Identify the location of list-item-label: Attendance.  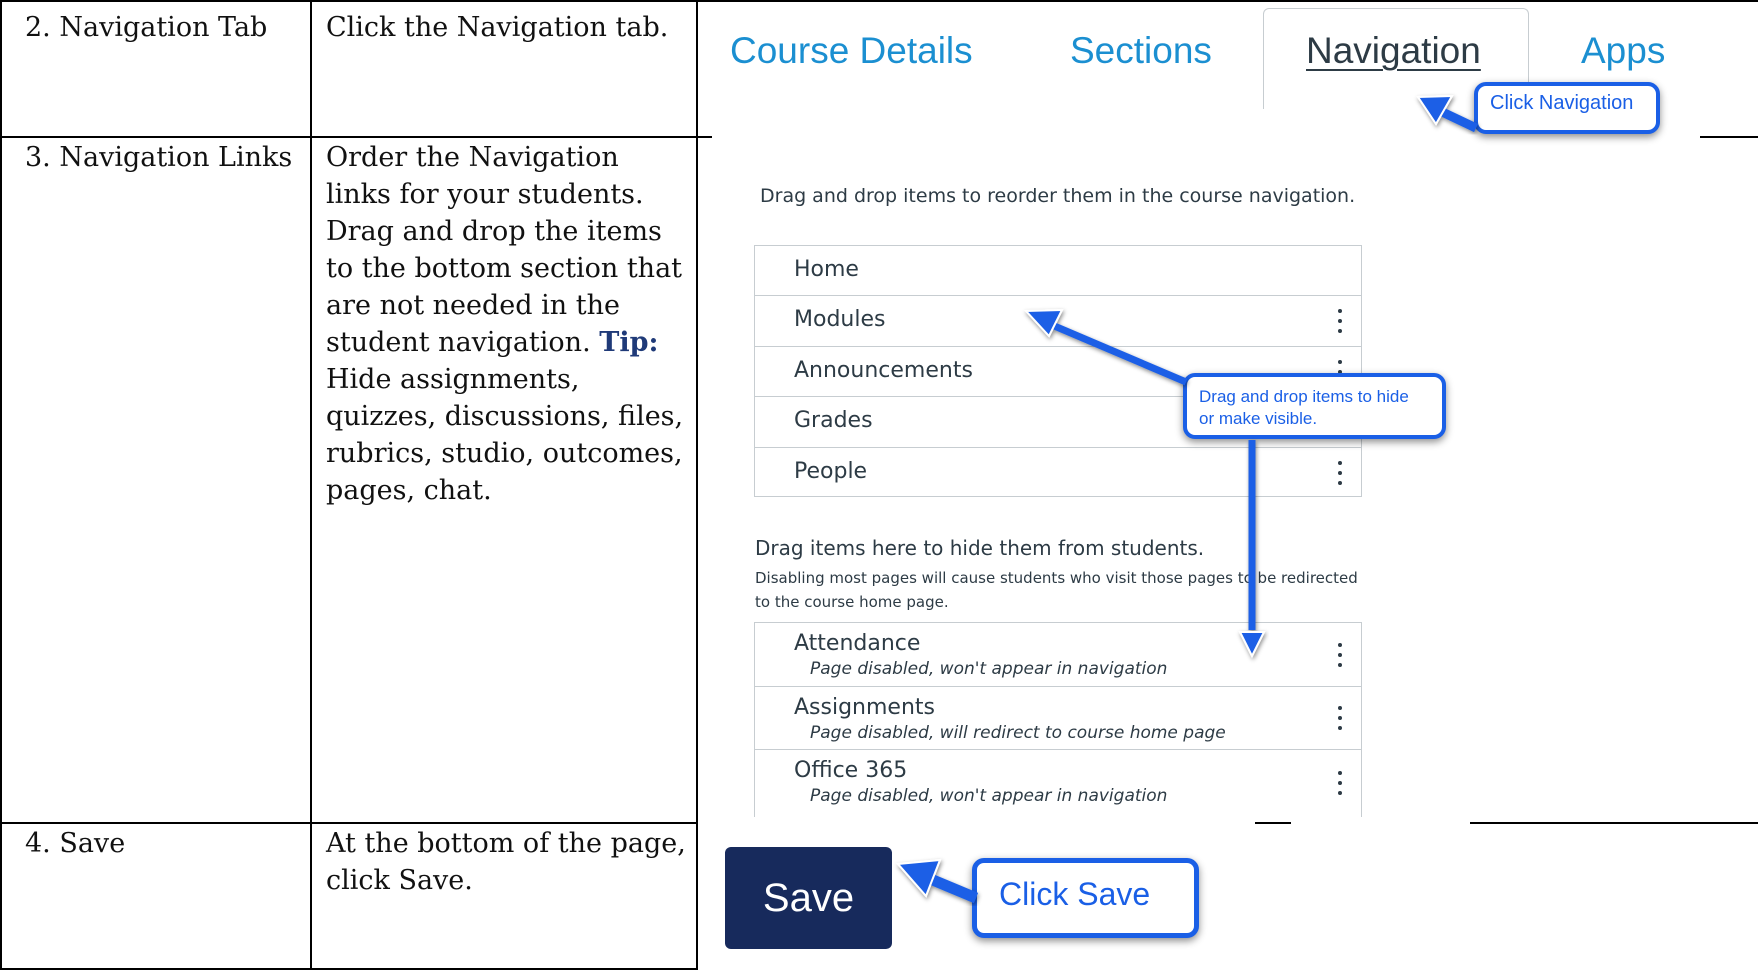
(857, 643).